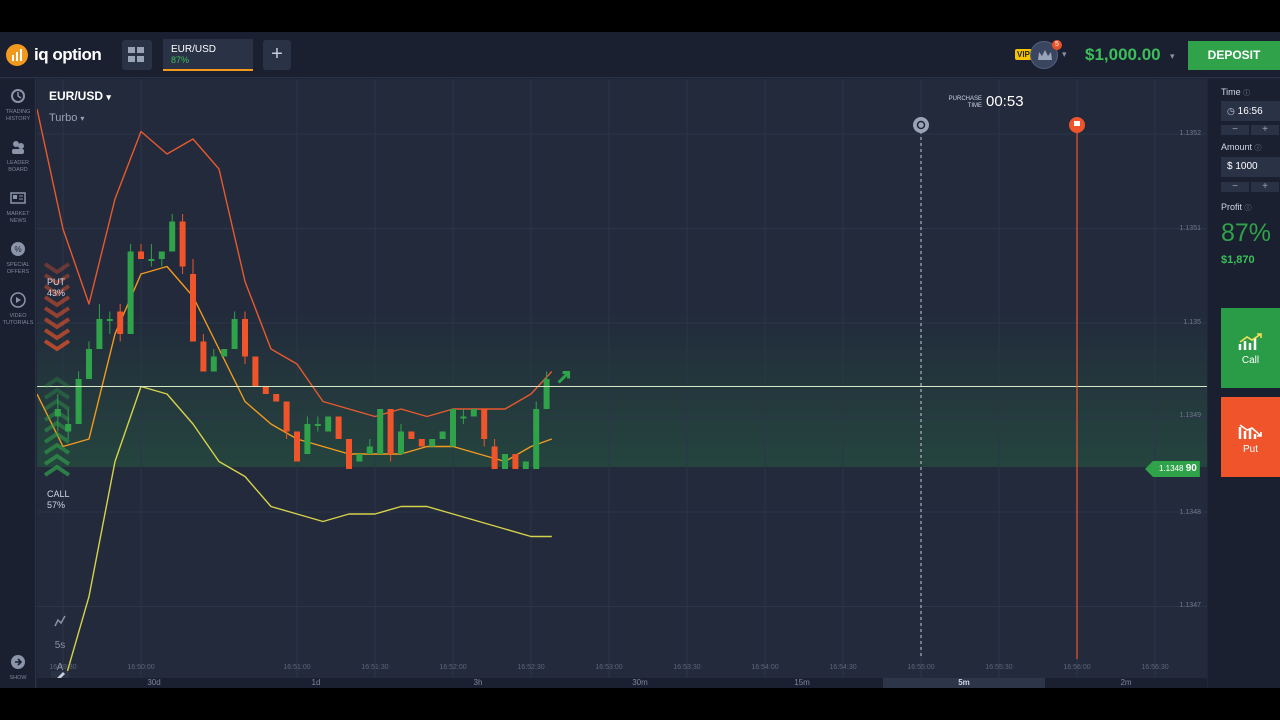  Describe the element at coordinates (1190, 605) in the screenshot. I see `price-axis-label: 1.1347` at that location.